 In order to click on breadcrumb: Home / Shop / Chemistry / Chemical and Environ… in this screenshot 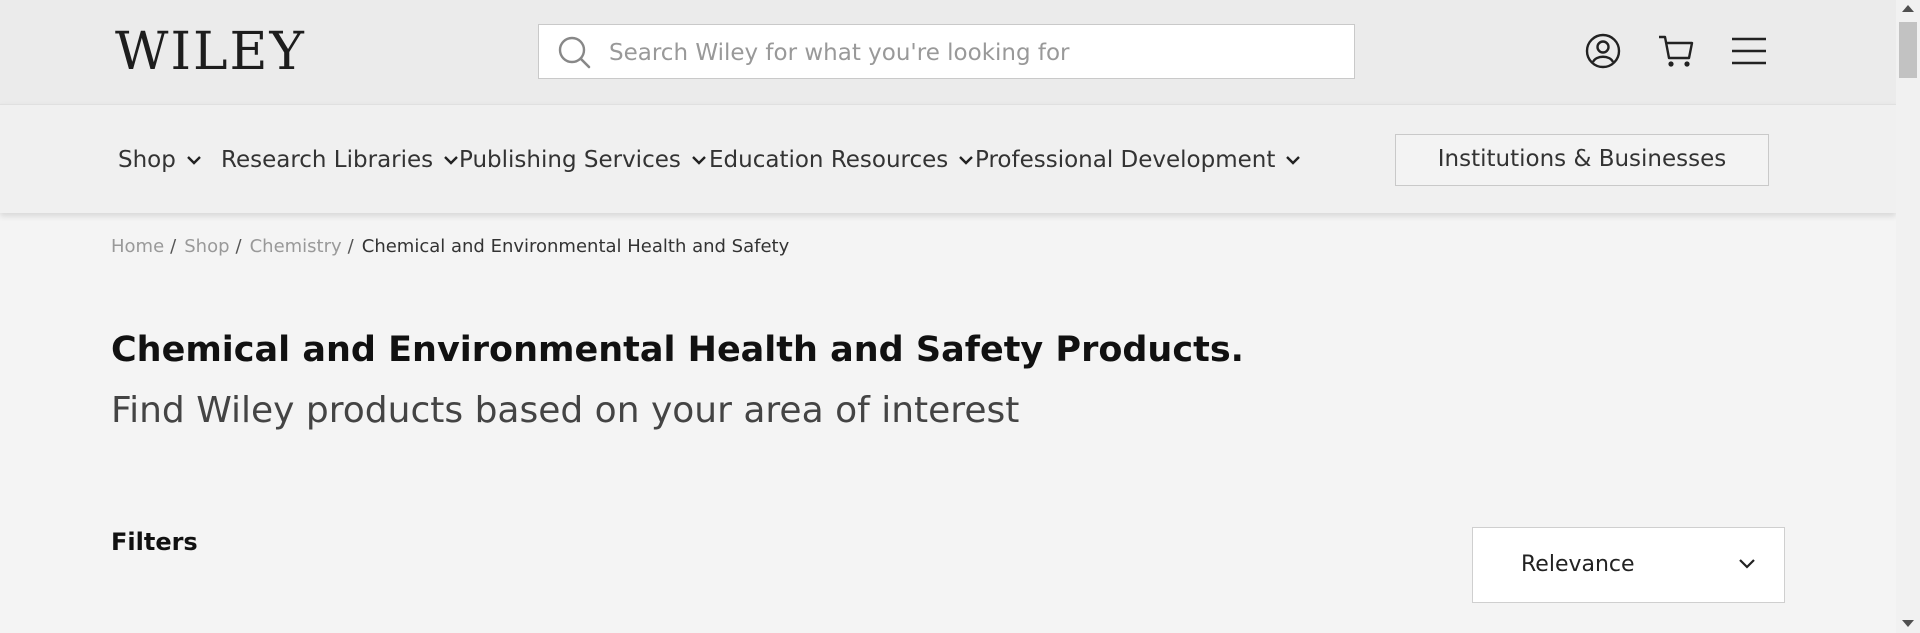, I will do `click(450, 246)`.